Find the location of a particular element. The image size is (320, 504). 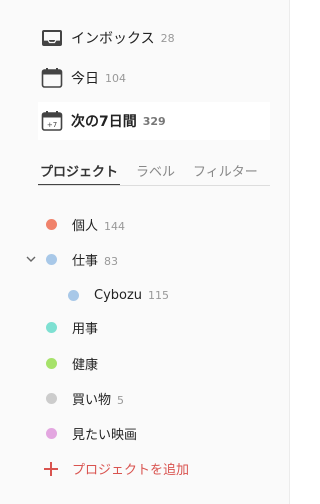

project-count: 5 is located at coordinates (121, 400).